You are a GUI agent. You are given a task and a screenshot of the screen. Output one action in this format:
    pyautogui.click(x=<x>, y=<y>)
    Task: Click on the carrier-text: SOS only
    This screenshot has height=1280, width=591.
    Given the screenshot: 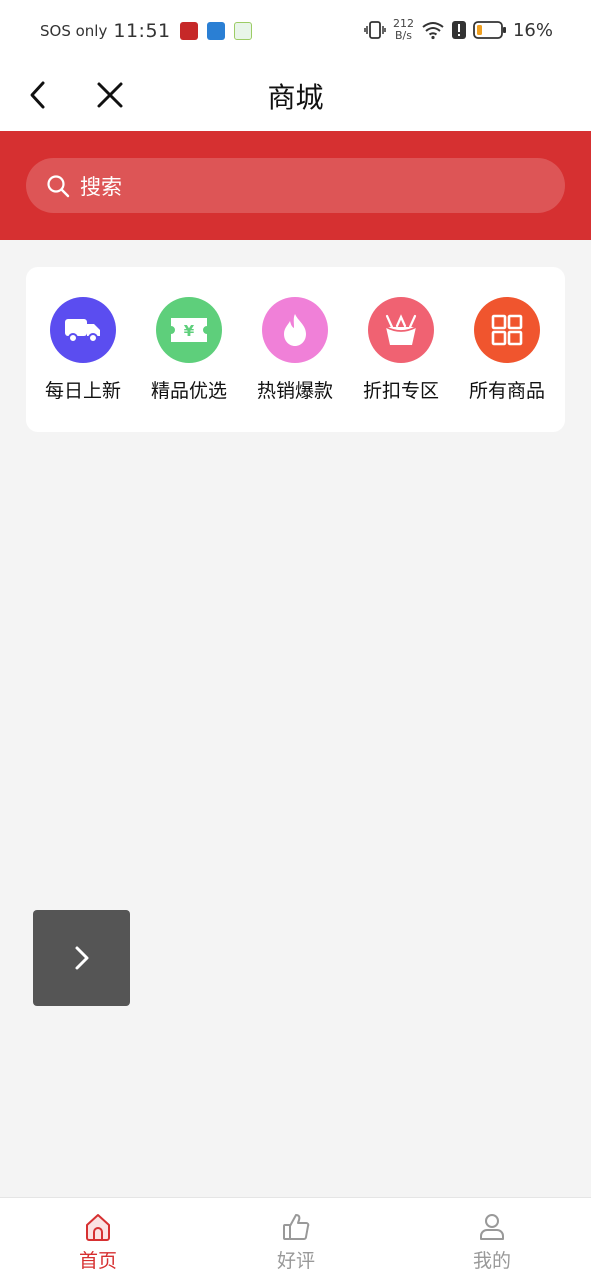 What is the action you would take?
    pyautogui.click(x=74, y=31)
    